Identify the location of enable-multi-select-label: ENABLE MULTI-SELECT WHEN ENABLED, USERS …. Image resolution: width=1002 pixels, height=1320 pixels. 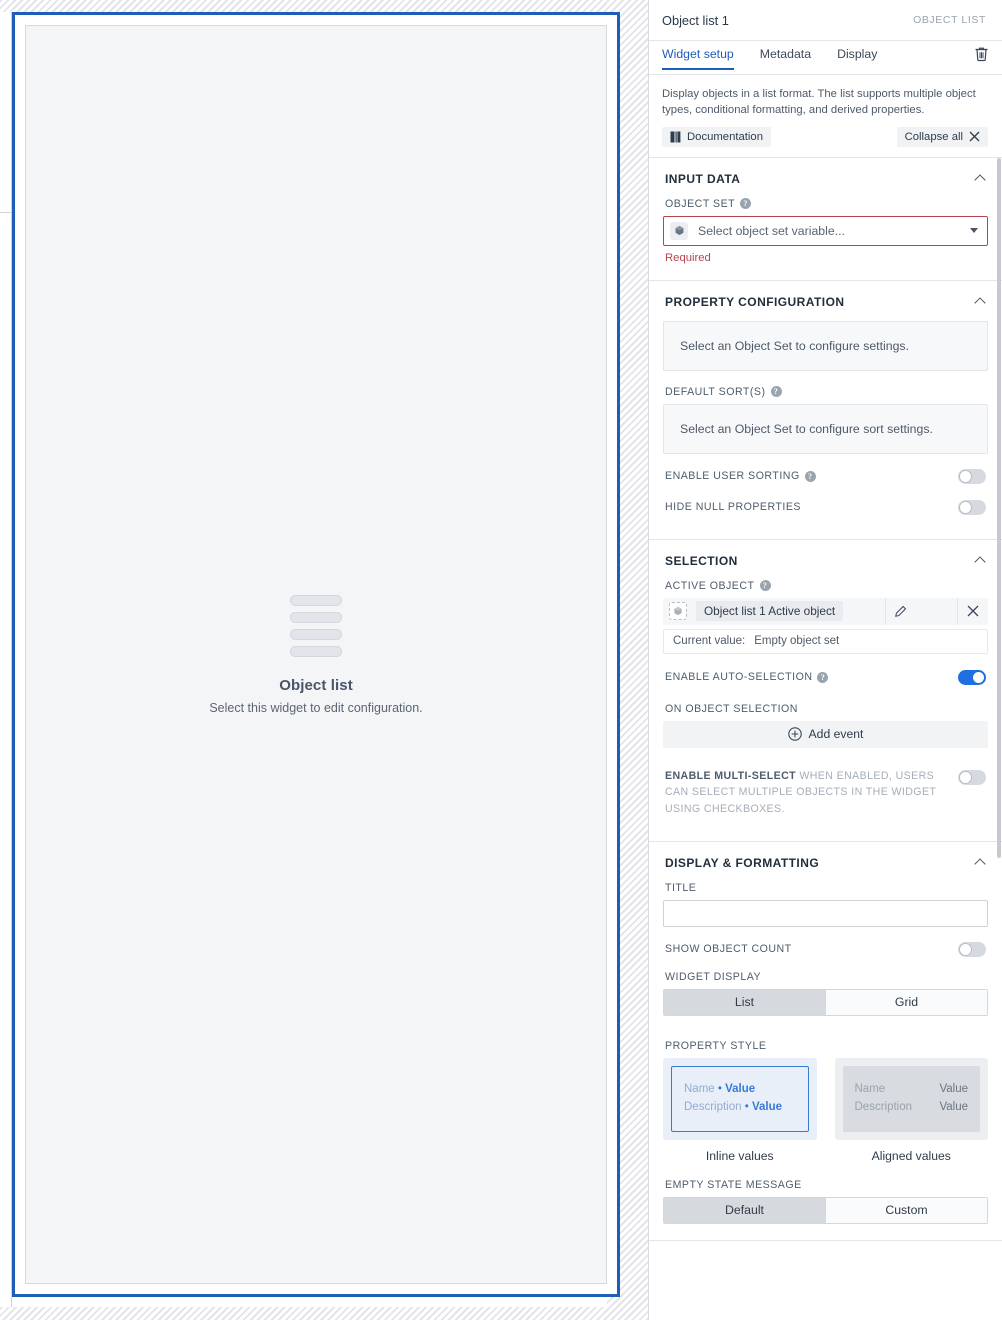
(801, 792).